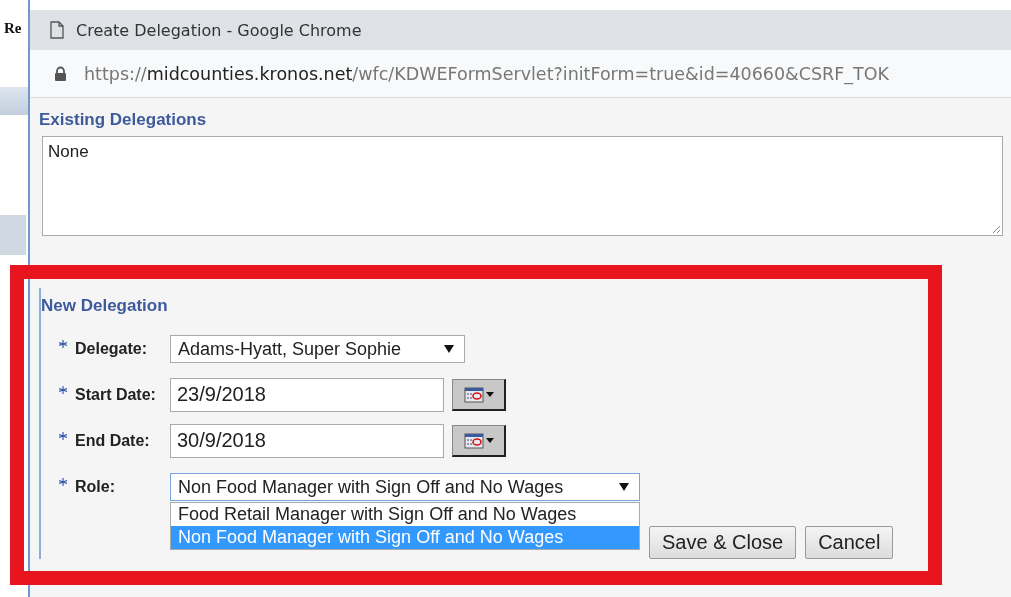 The width and height of the screenshot is (1011, 597). Describe the element at coordinates (123, 120) in the screenshot. I see `section-heading: Existing Delegations` at that location.